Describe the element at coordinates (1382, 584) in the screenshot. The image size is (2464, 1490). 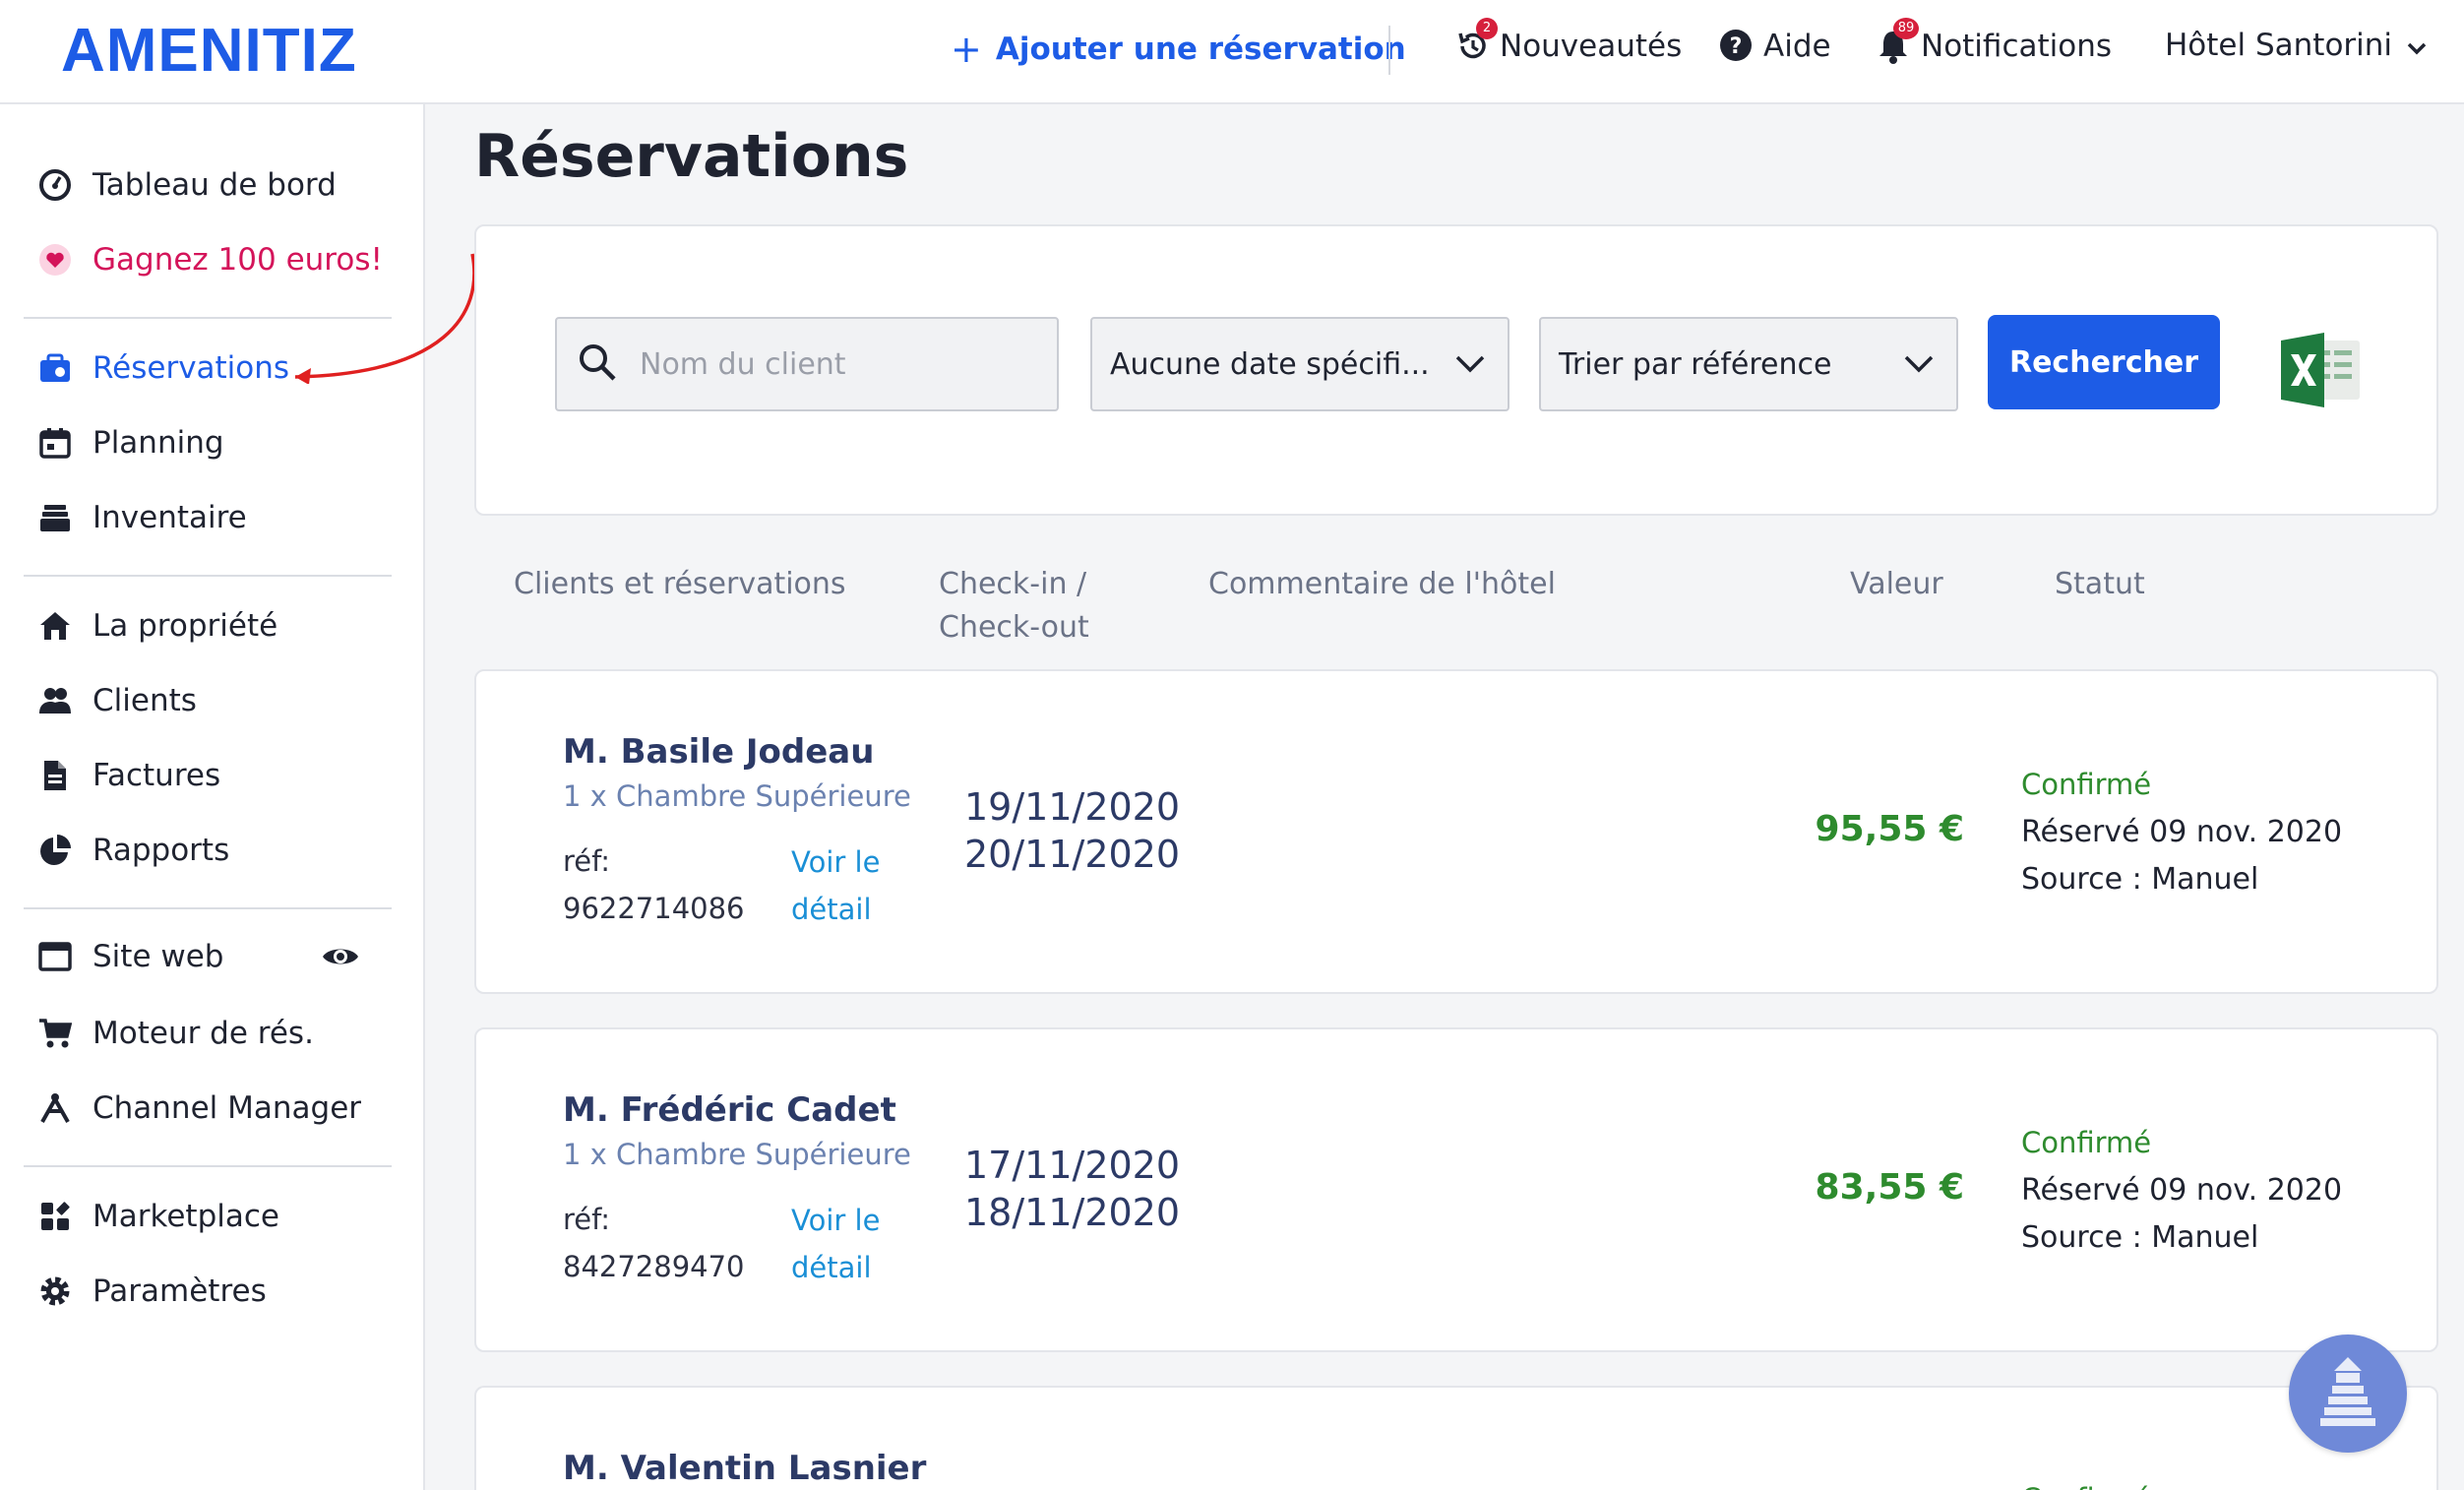
I see `col-header-comment: Commentaire de l'hôtel` at that location.